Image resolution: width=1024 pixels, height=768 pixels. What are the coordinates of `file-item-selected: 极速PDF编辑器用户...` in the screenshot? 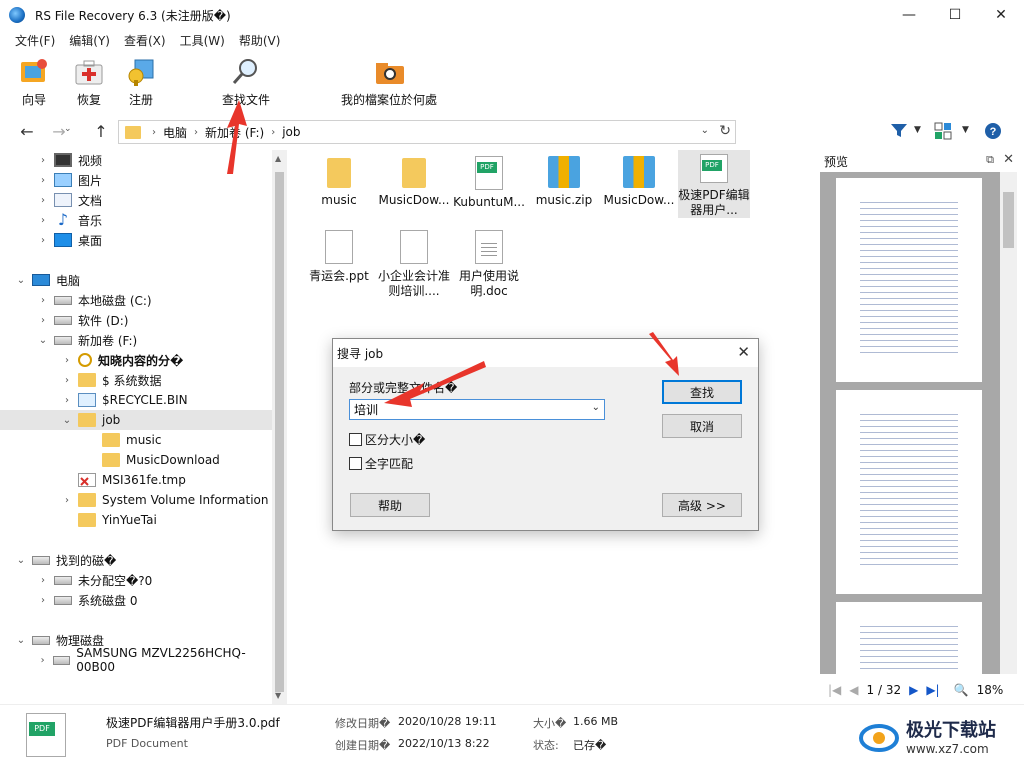 It's located at (714, 184).